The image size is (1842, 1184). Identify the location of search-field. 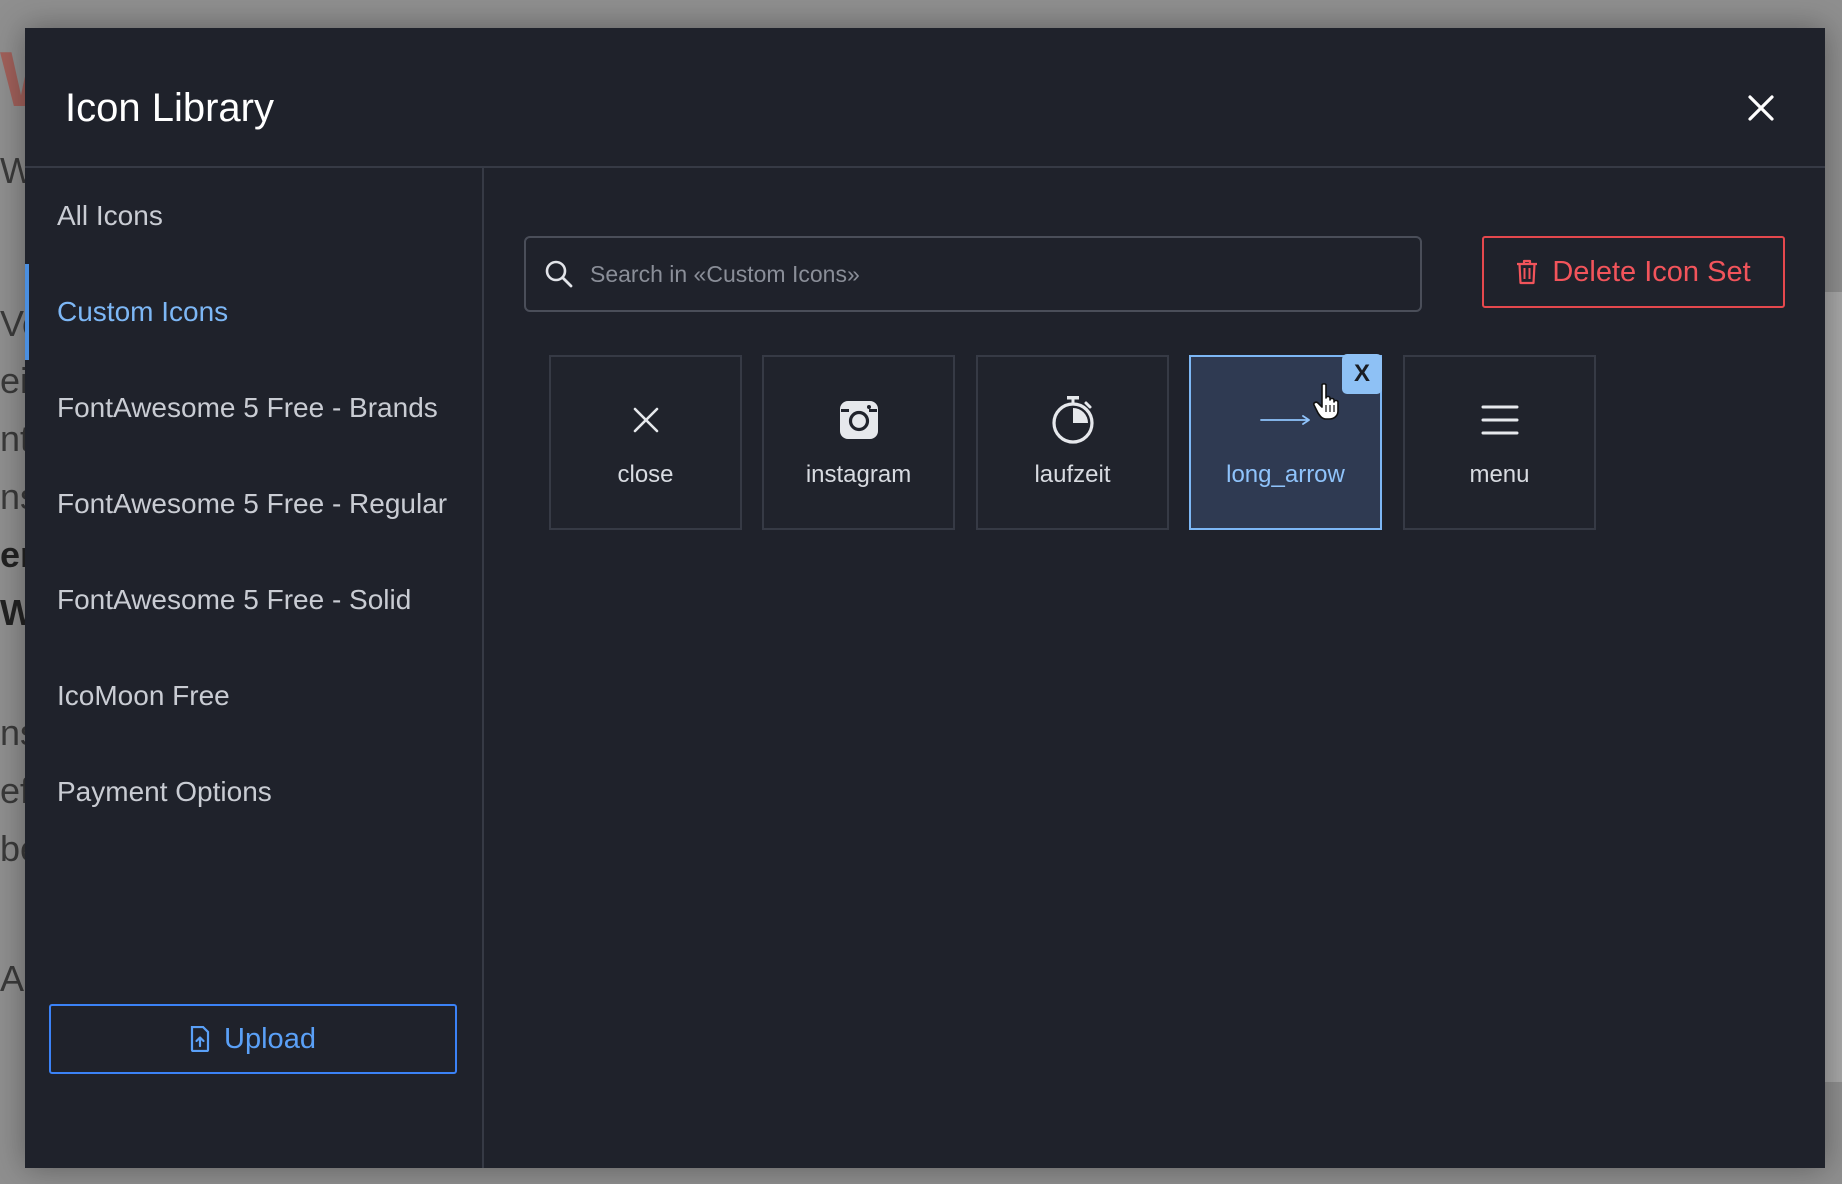
(973, 274).